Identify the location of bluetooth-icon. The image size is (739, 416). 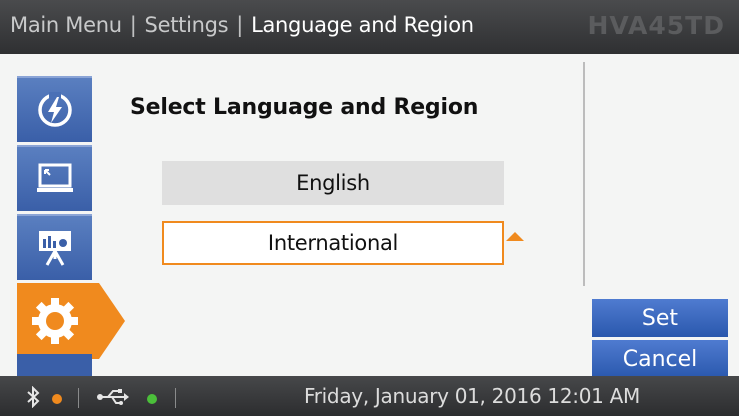
(33, 397).